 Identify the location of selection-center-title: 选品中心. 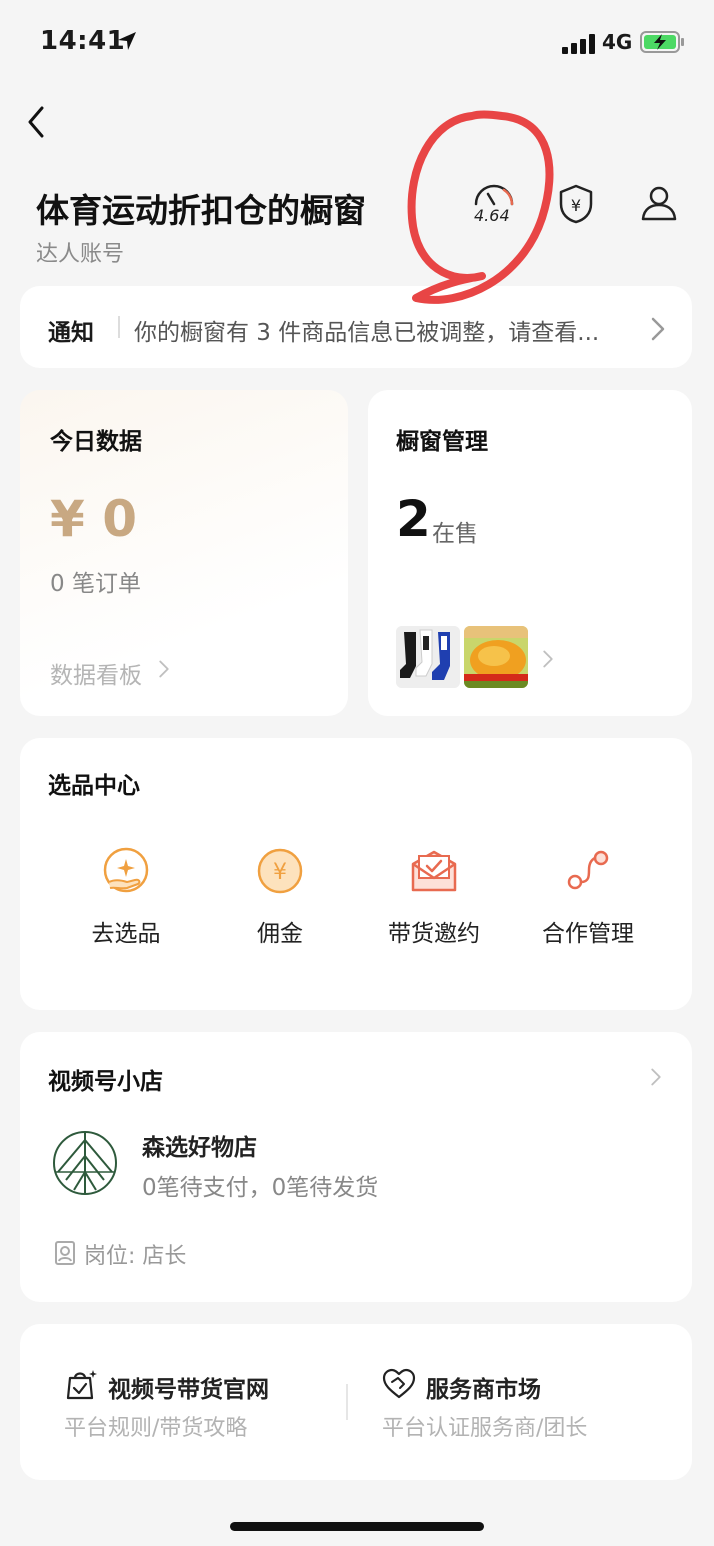
(94, 786).